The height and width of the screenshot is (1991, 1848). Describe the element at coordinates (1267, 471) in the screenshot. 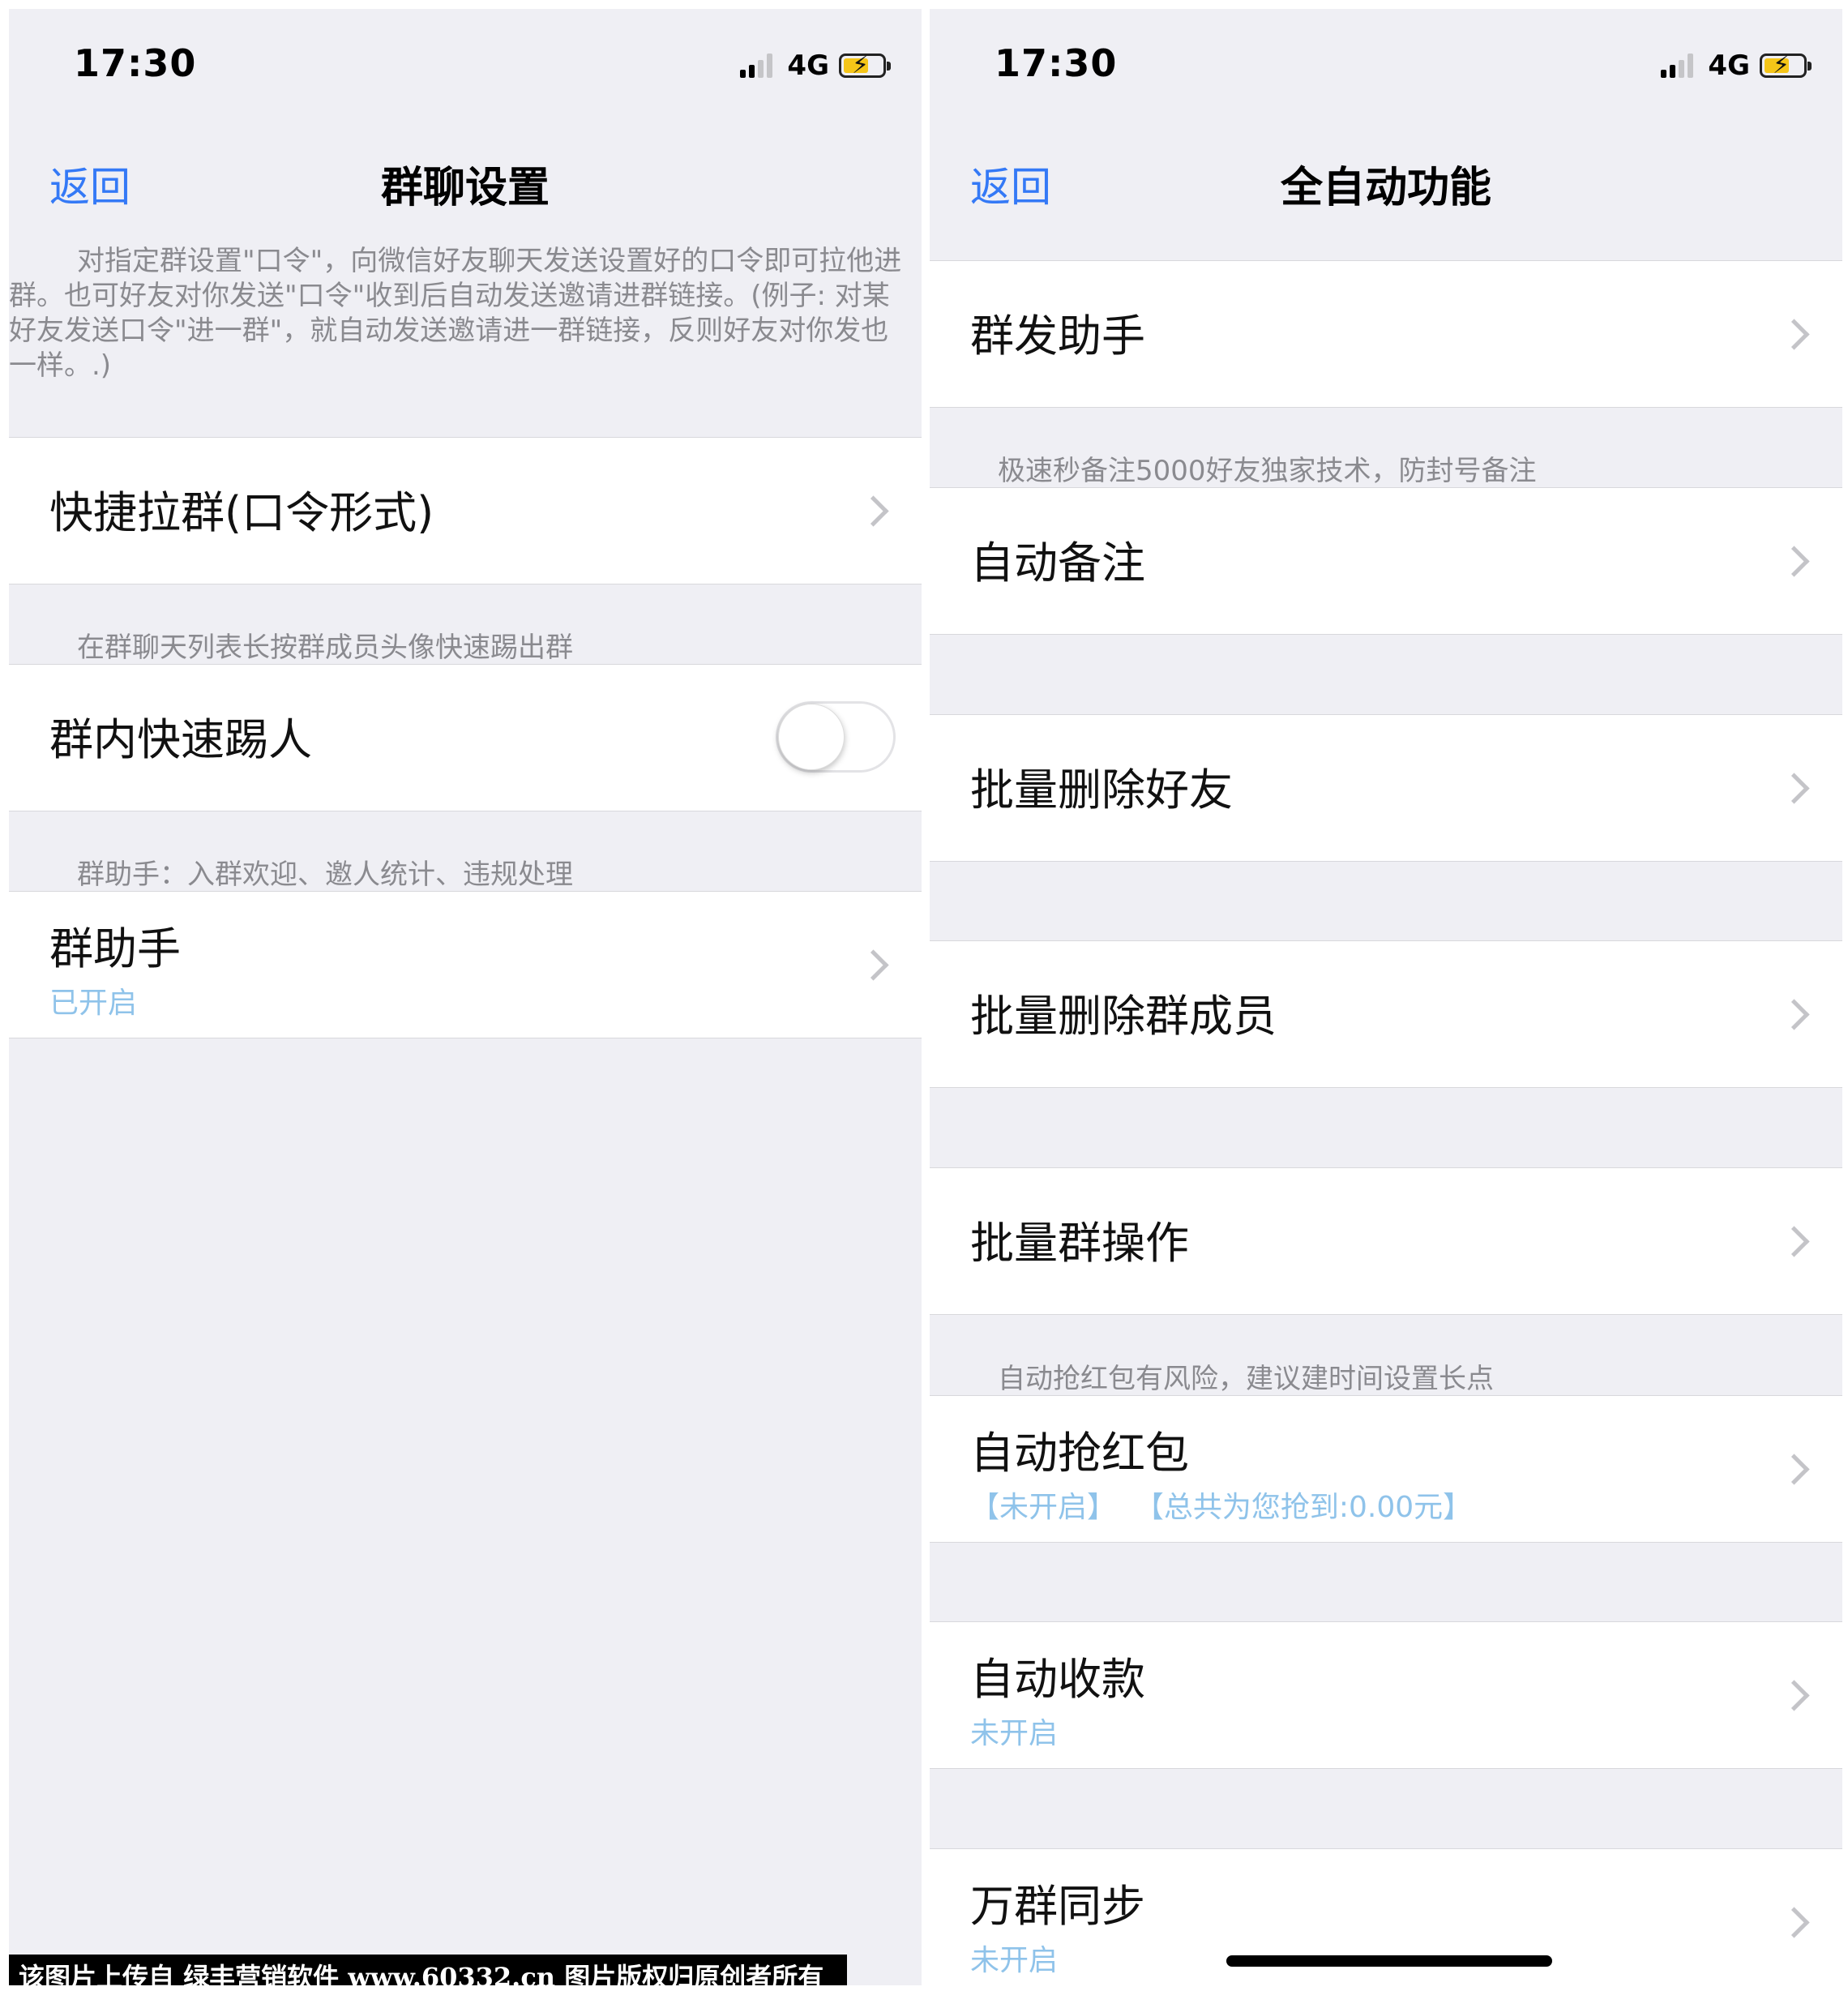

I see `auto-remark-note: 极速秒备注5000好友独家技术，防封号备注` at that location.